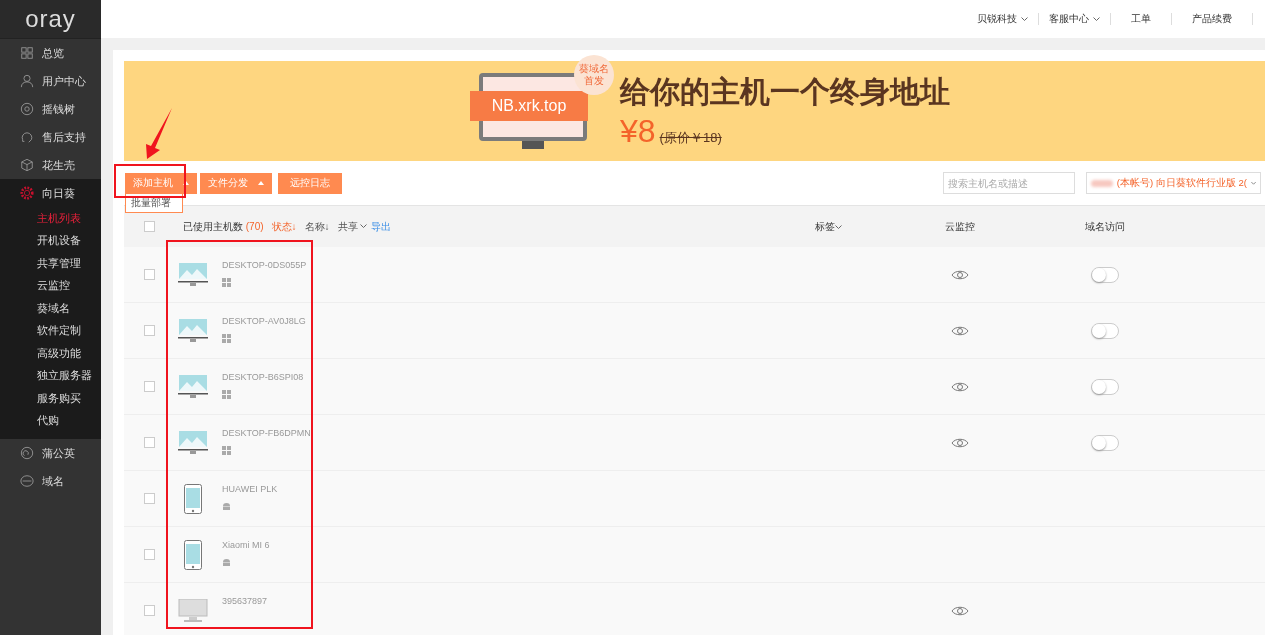  Describe the element at coordinates (533, 145) in the screenshot. I see `monitor-stand` at that location.